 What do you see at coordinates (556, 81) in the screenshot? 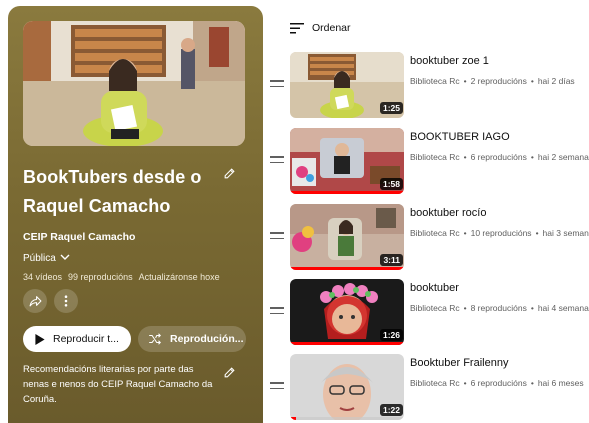
I see `video-age: hai 2 días` at bounding box center [556, 81].